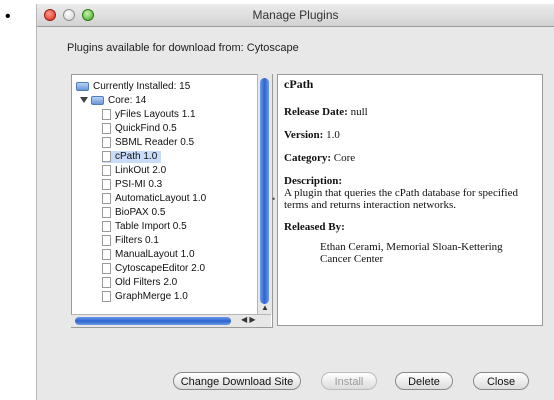  Describe the element at coordinates (304, 135) in the screenshot. I see `version-label: Version:` at that location.